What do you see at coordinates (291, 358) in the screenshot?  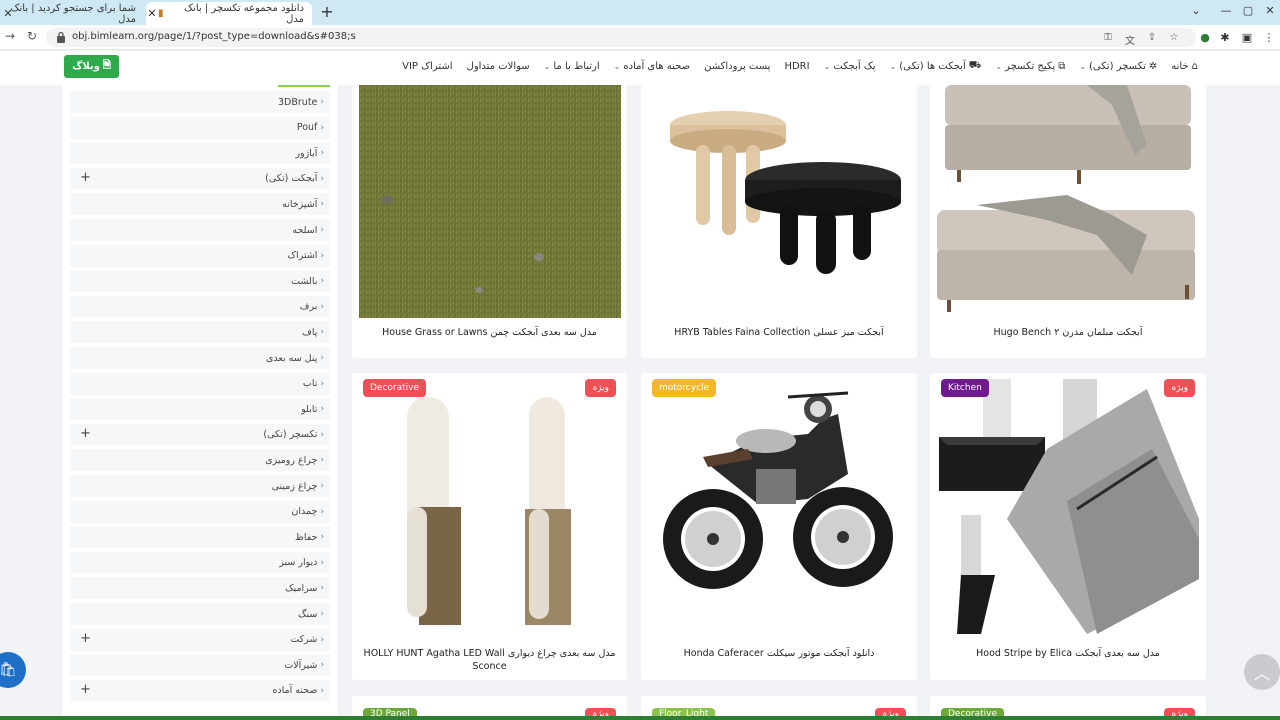 I see `sidebar-category-label: پنل سه بعدی` at bounding box center [291, 358].